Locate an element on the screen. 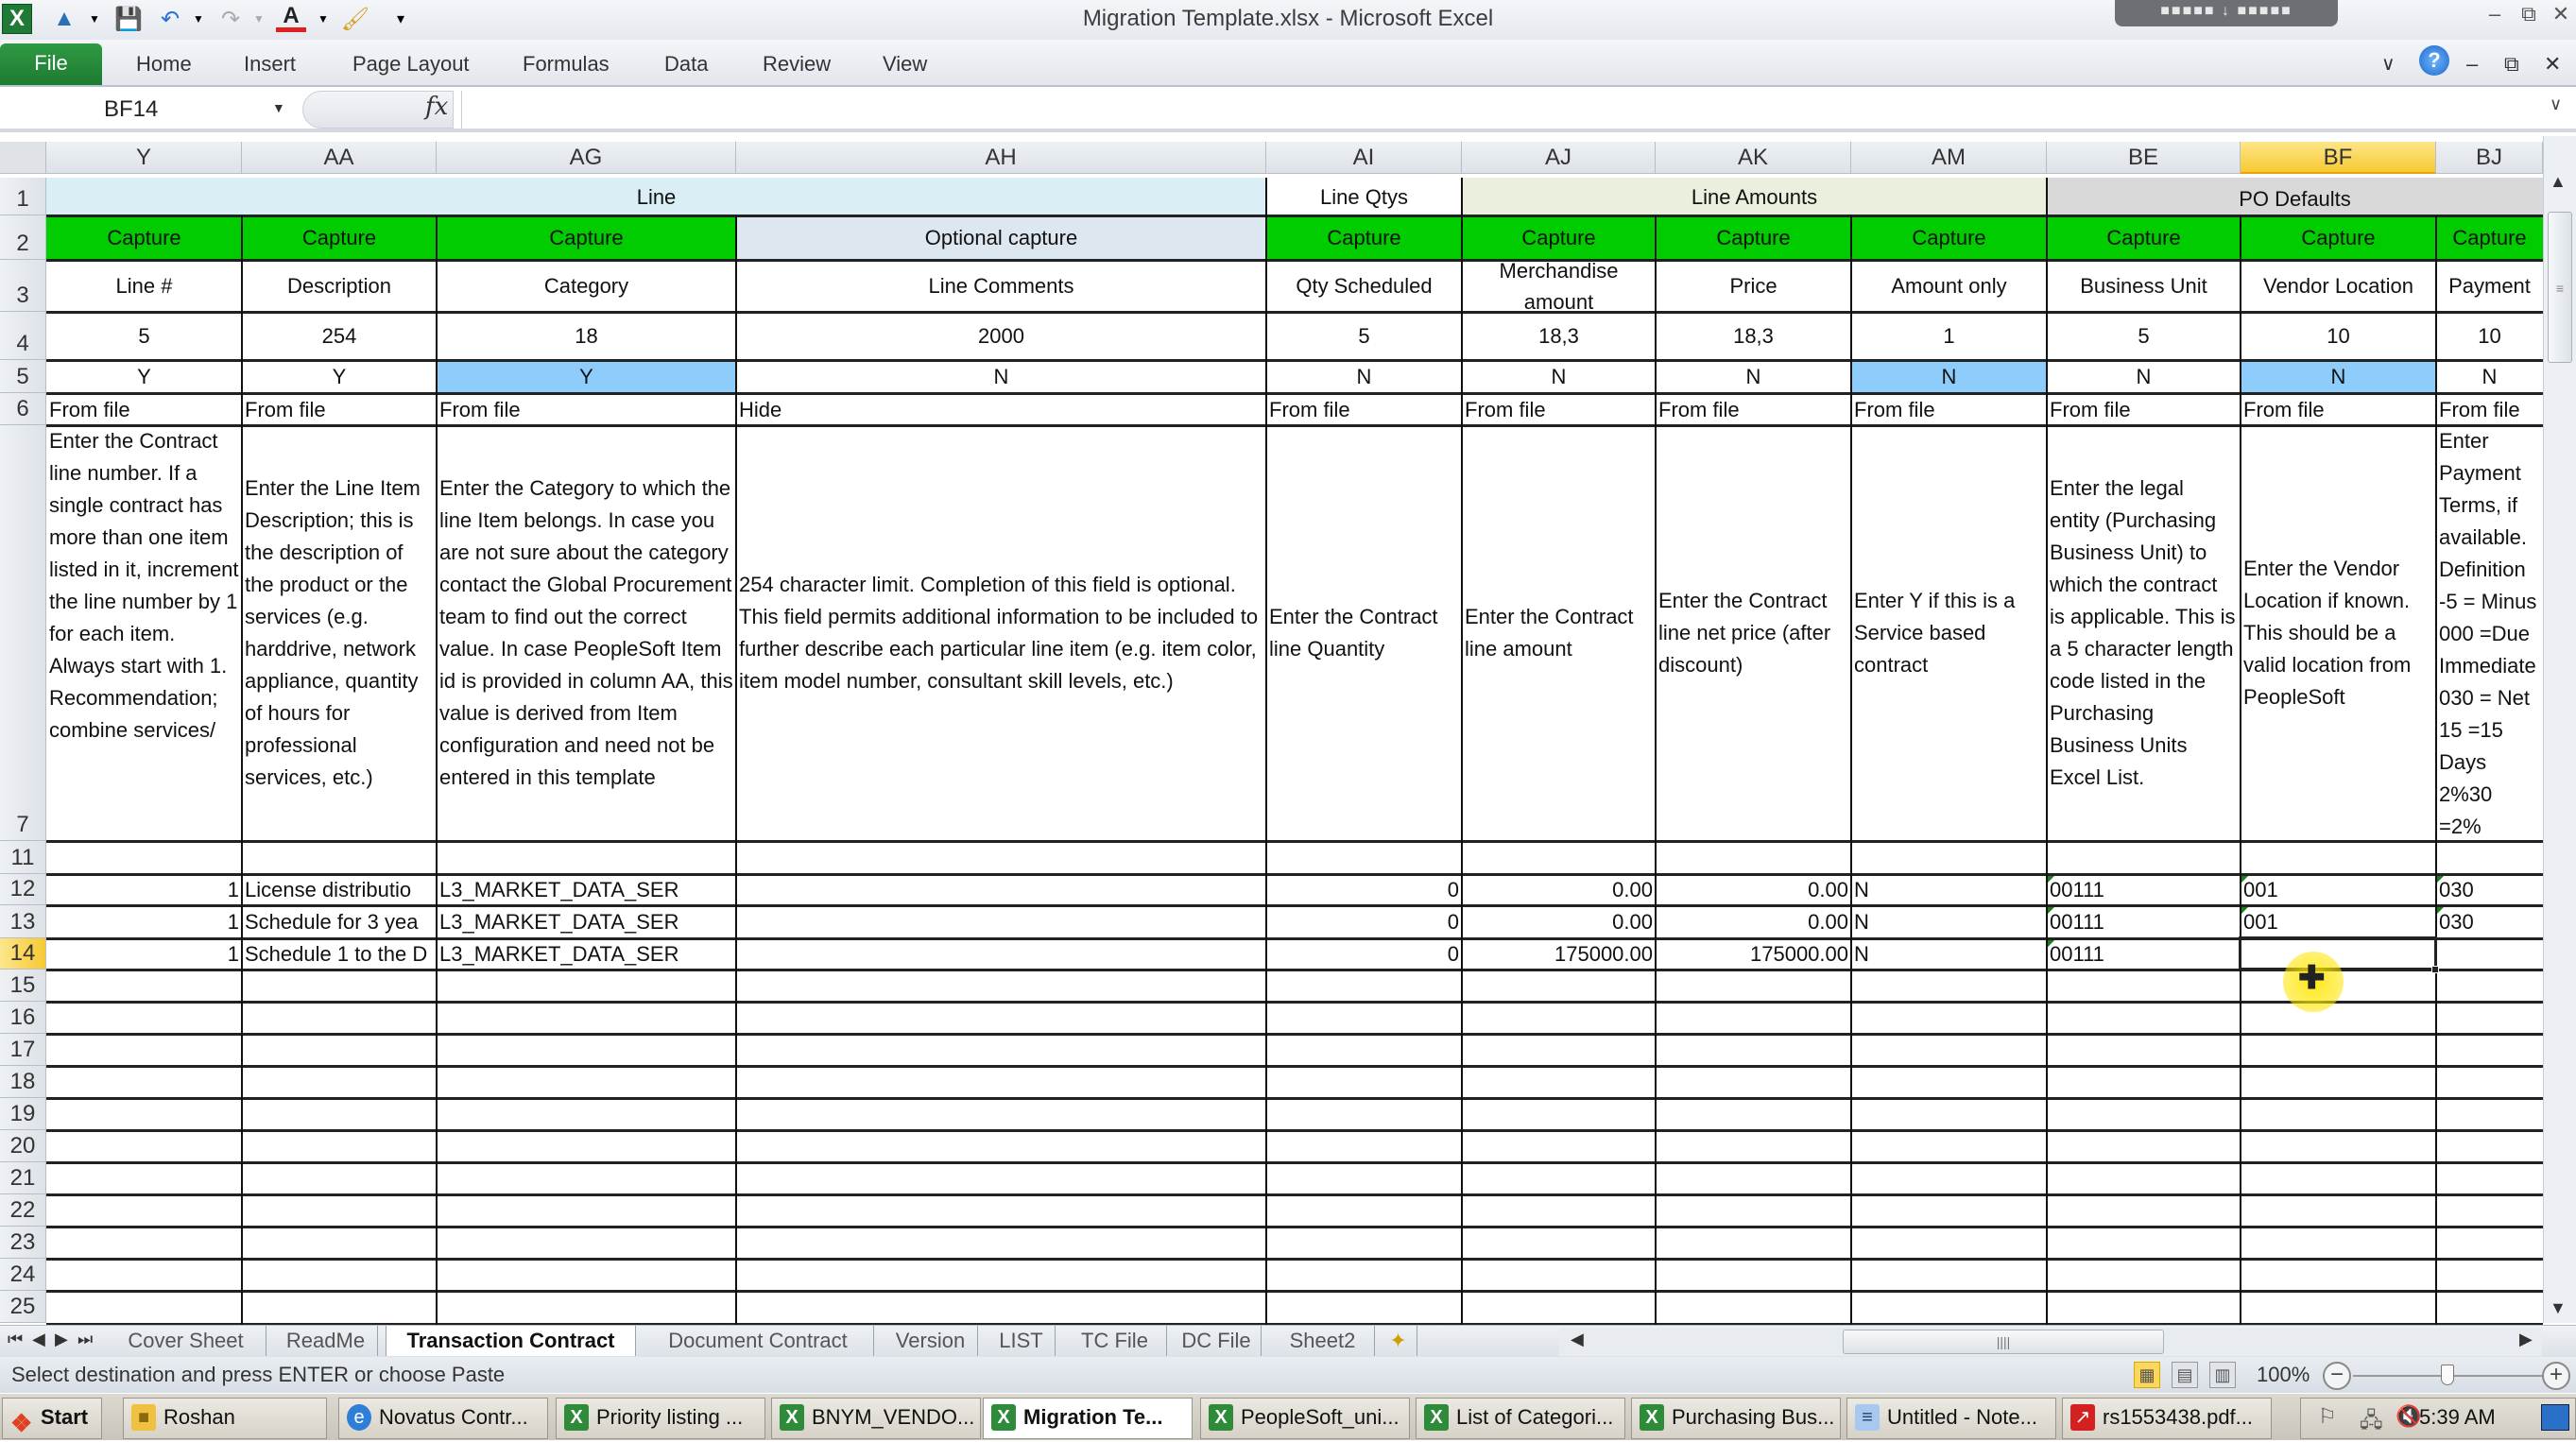 This screenshot has height=1442, width=2576. row-header-24: 24 is located at coordinates (23, 1275).